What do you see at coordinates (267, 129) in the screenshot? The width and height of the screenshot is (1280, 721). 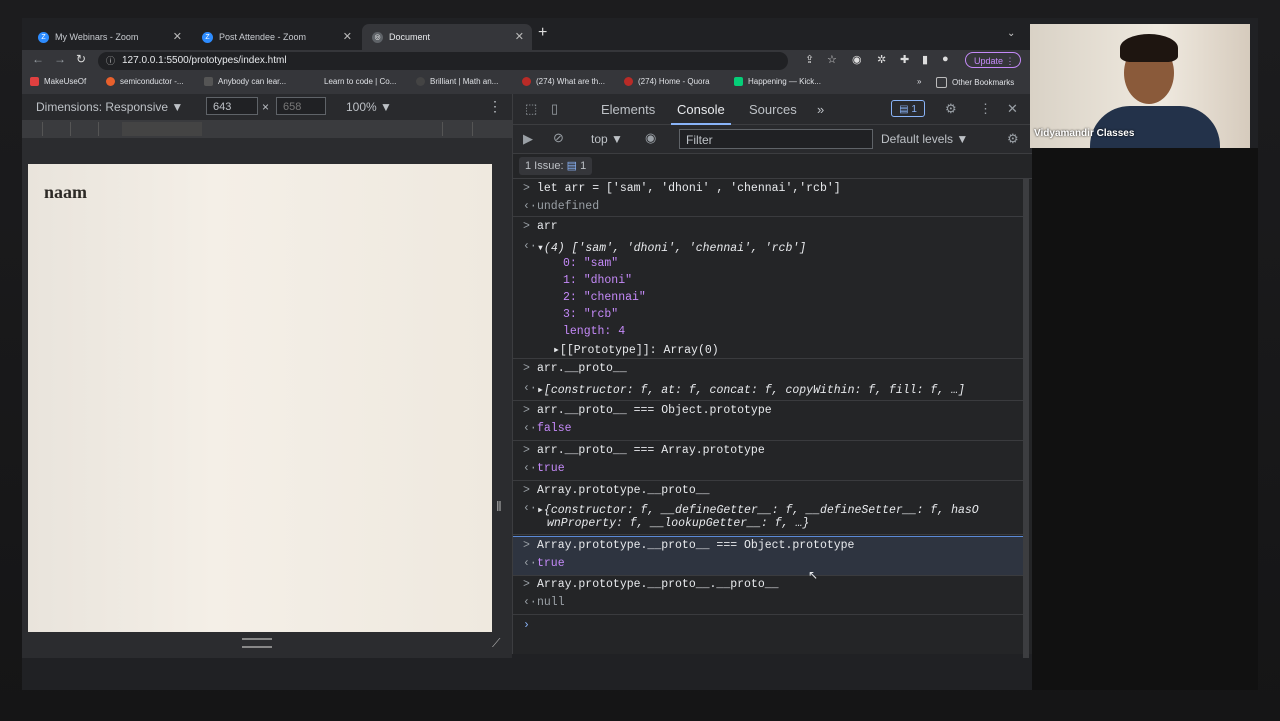 I see `media-query-bar` at bounding box center [267, 129].